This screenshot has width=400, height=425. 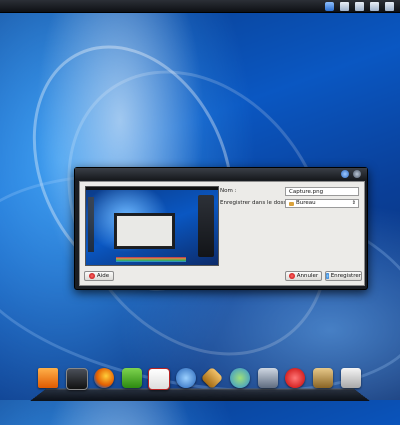 I want to click on save-button: Enregistrer, so click(x=343, y=276).